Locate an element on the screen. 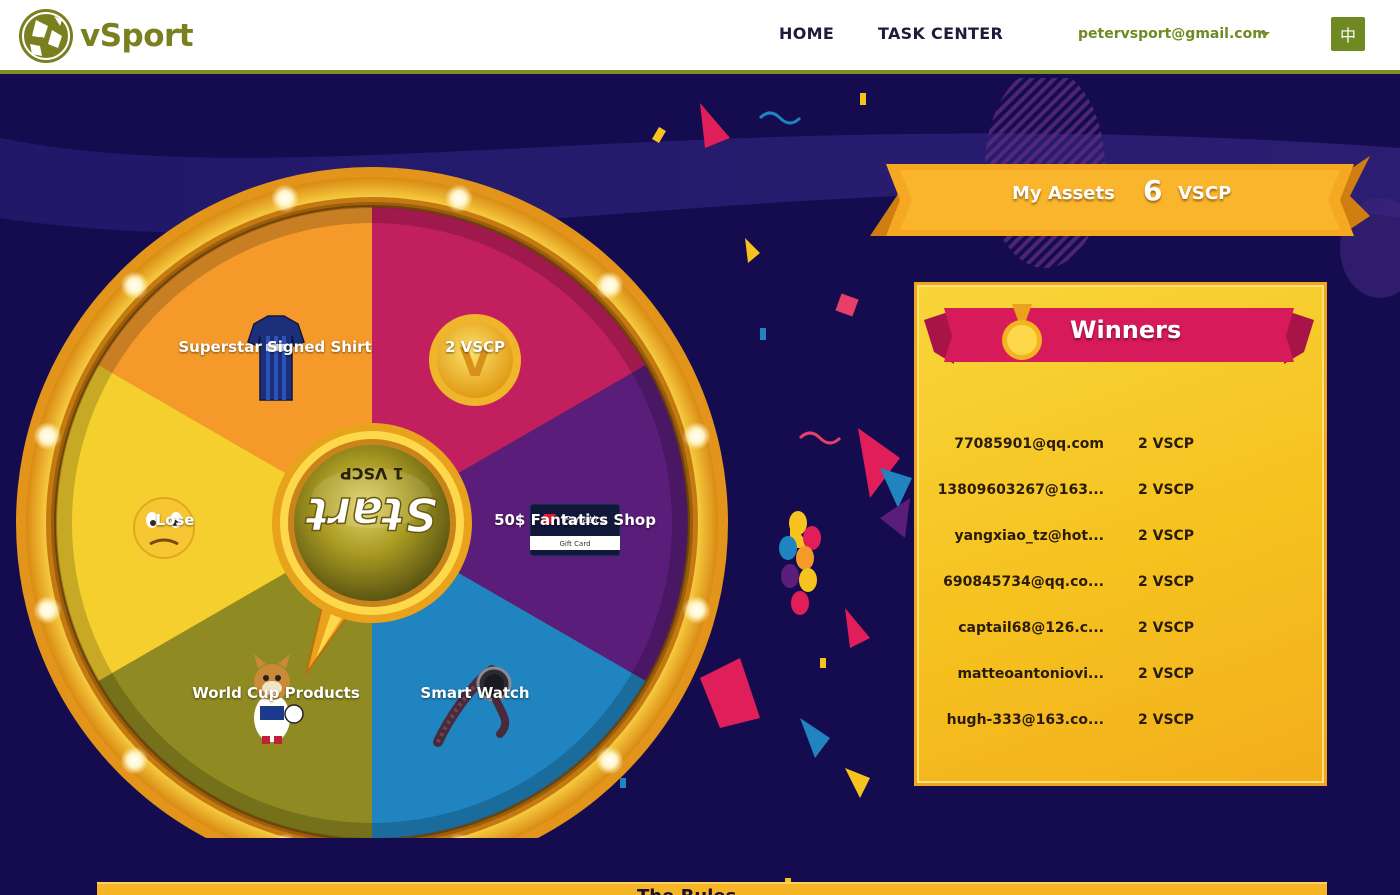  start-label: Start is located at coordinates (371, 514).